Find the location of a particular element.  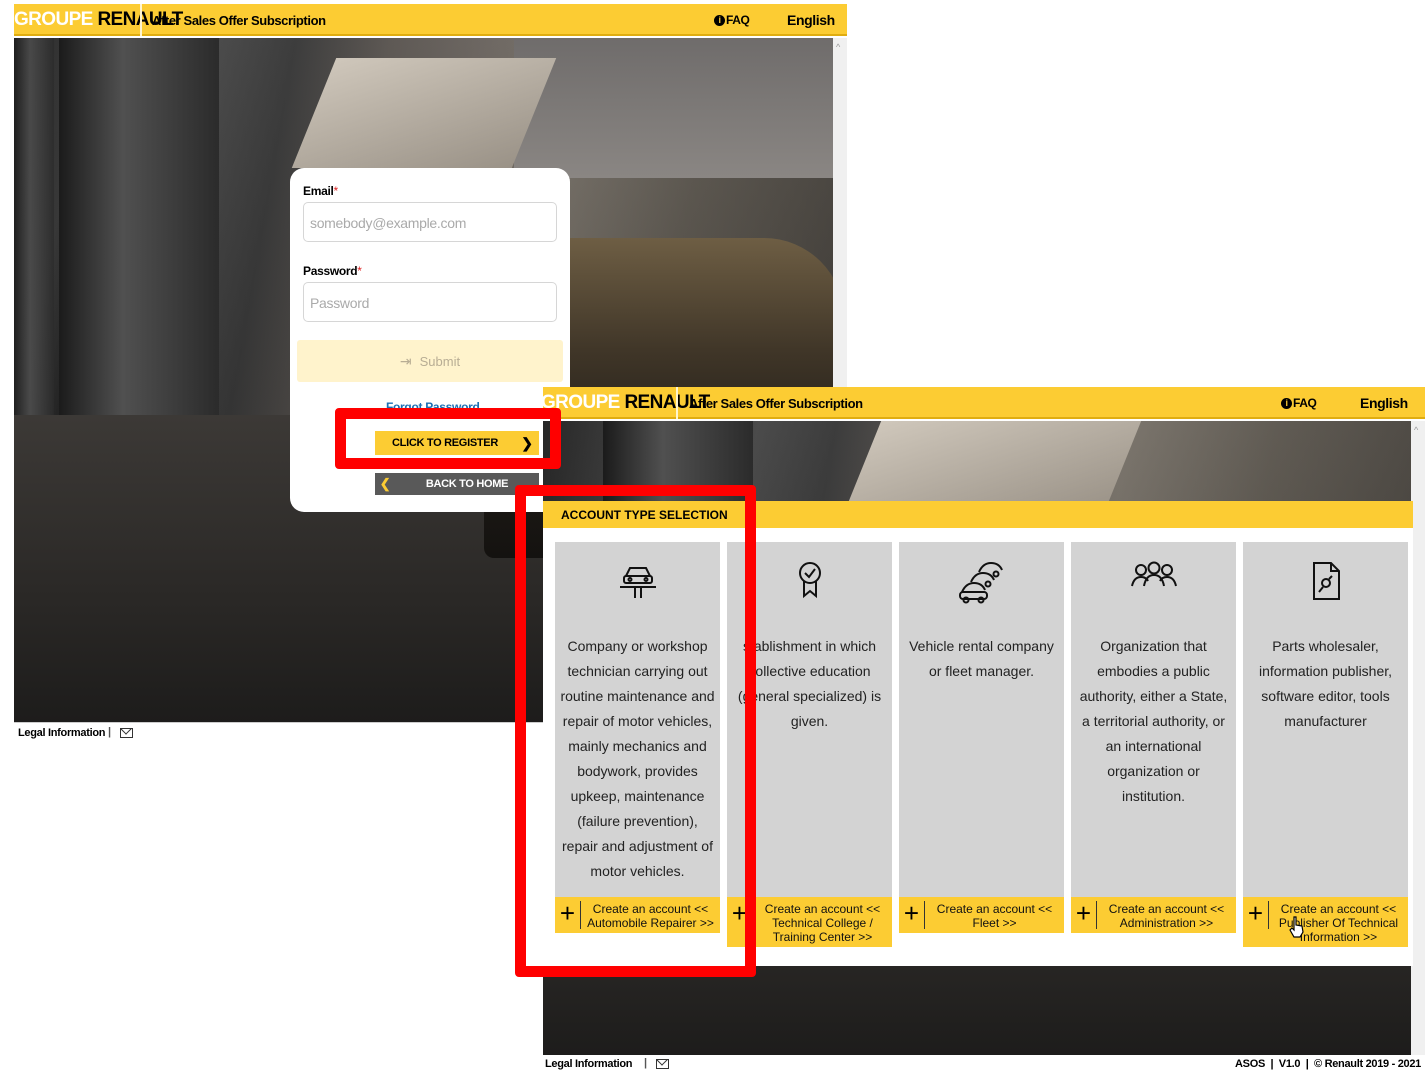

password-label: Password* is located at coordinates (332, 271).